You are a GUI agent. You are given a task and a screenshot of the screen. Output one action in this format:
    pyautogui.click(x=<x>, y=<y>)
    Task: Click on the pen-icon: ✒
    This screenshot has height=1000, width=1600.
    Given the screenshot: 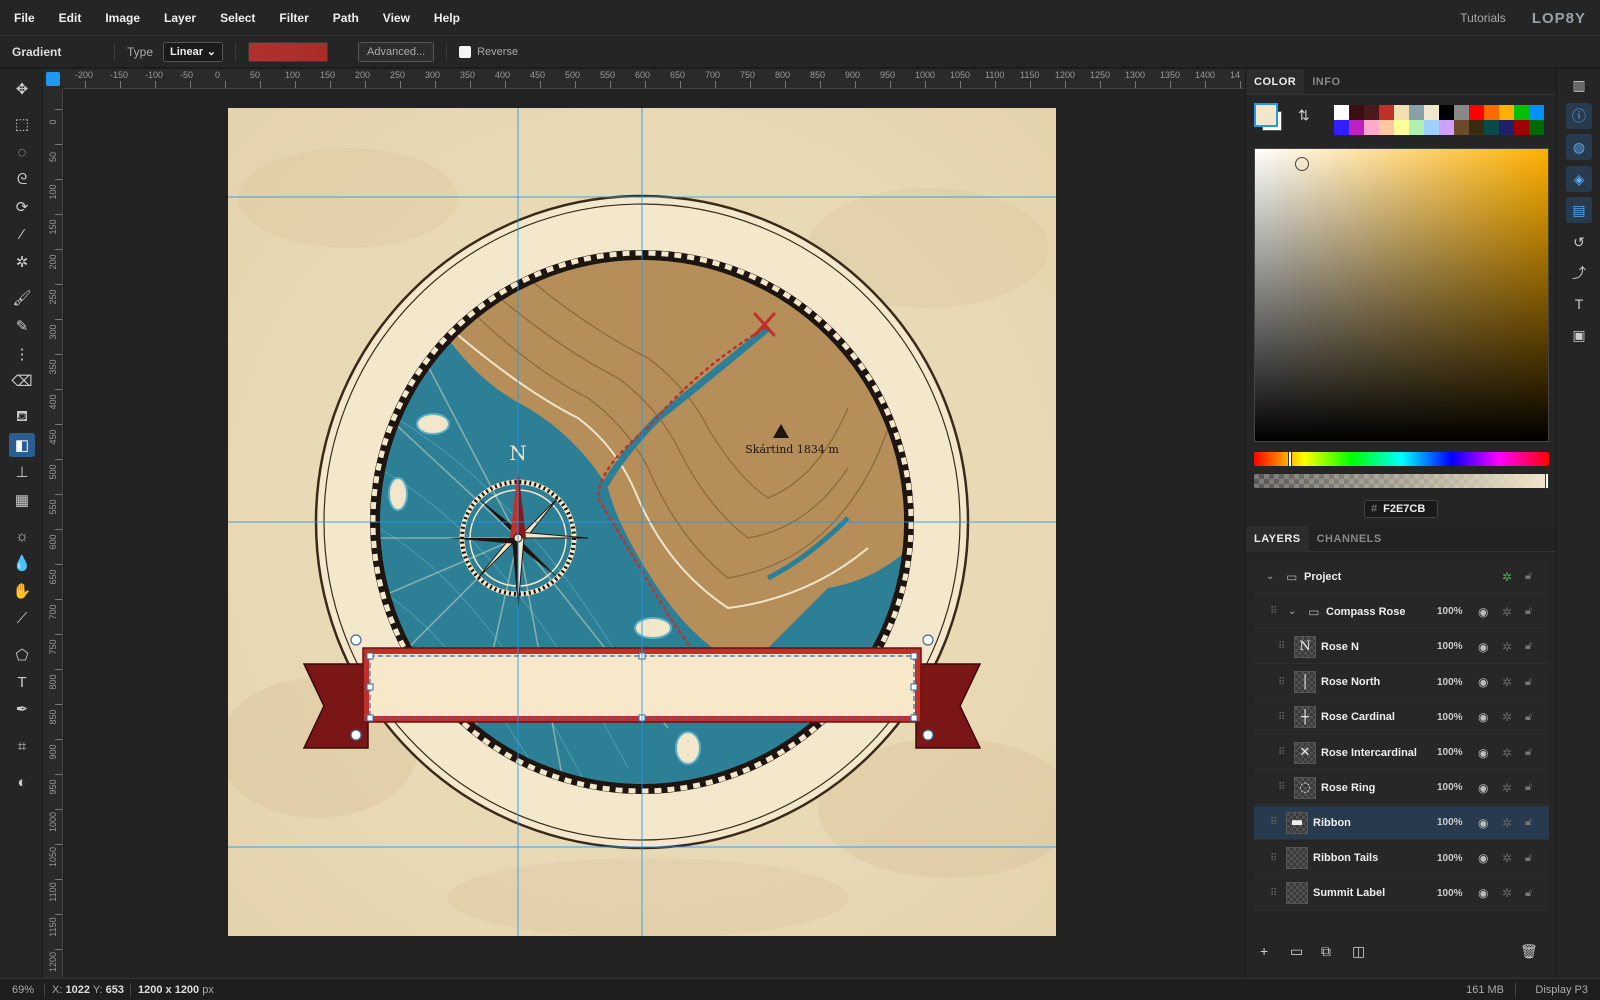 What is the action you would take?
    pyautogui.click(x=22, y=709)
    